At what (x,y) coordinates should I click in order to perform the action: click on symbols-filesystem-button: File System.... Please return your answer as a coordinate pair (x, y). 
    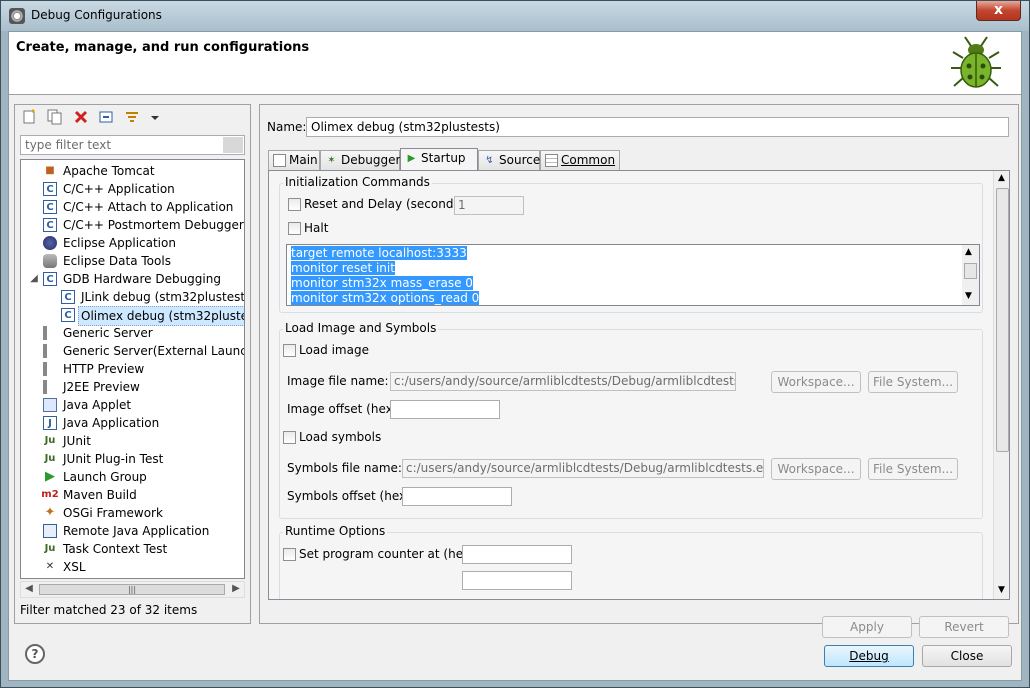
    Looking at the image, I should click on (913, 469).